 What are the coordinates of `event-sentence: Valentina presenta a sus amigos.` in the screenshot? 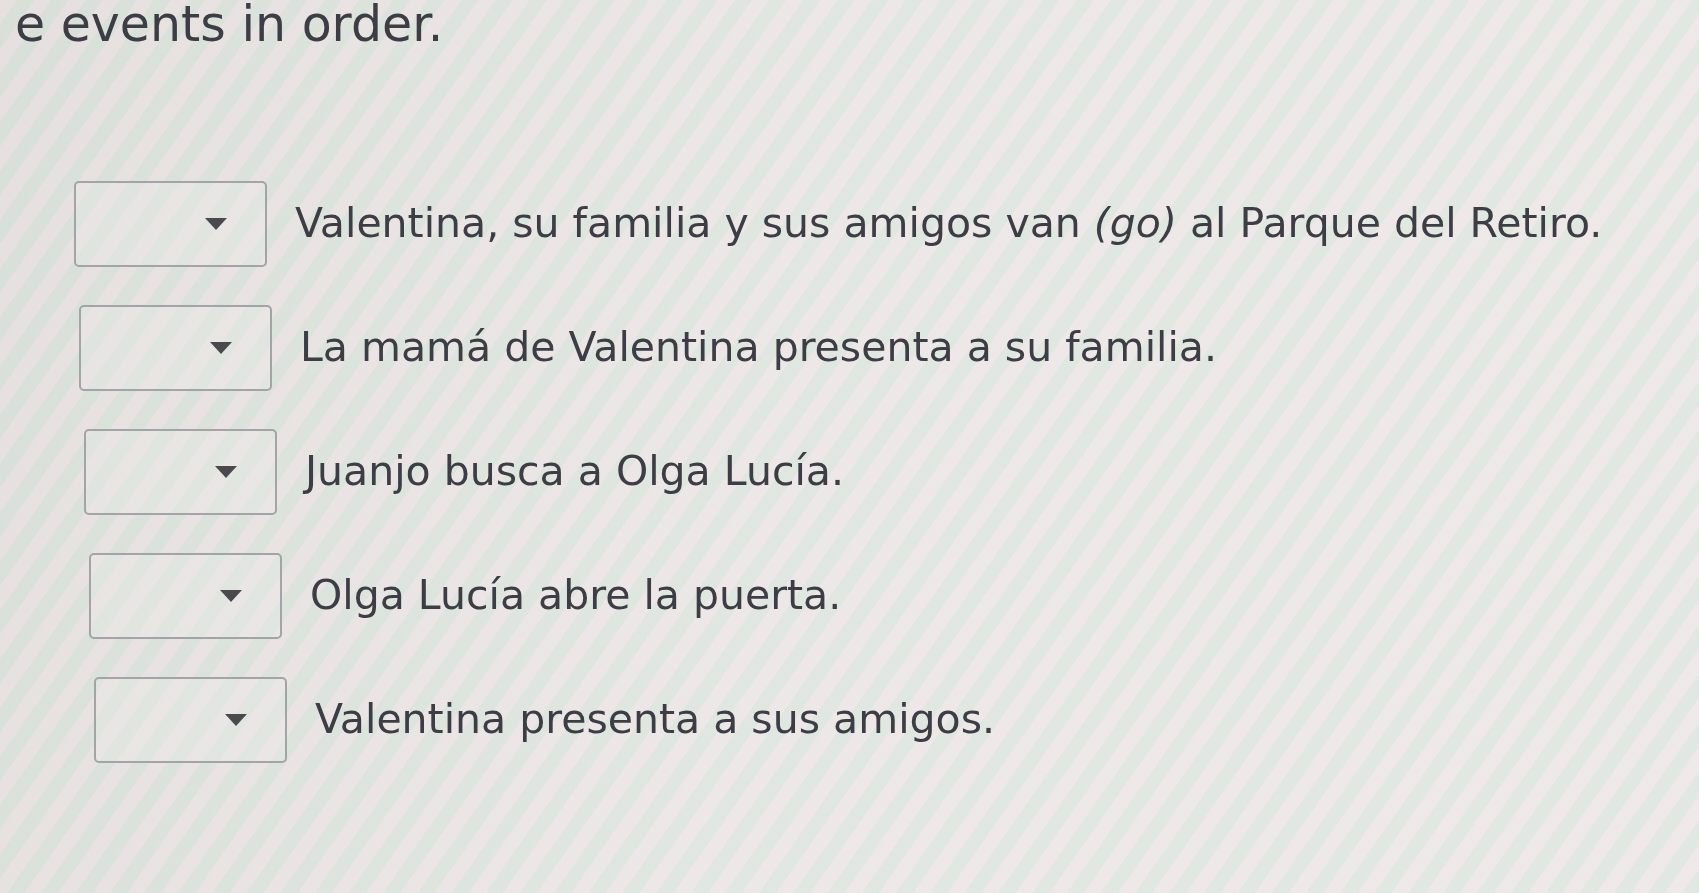 It's located at (655, 720).